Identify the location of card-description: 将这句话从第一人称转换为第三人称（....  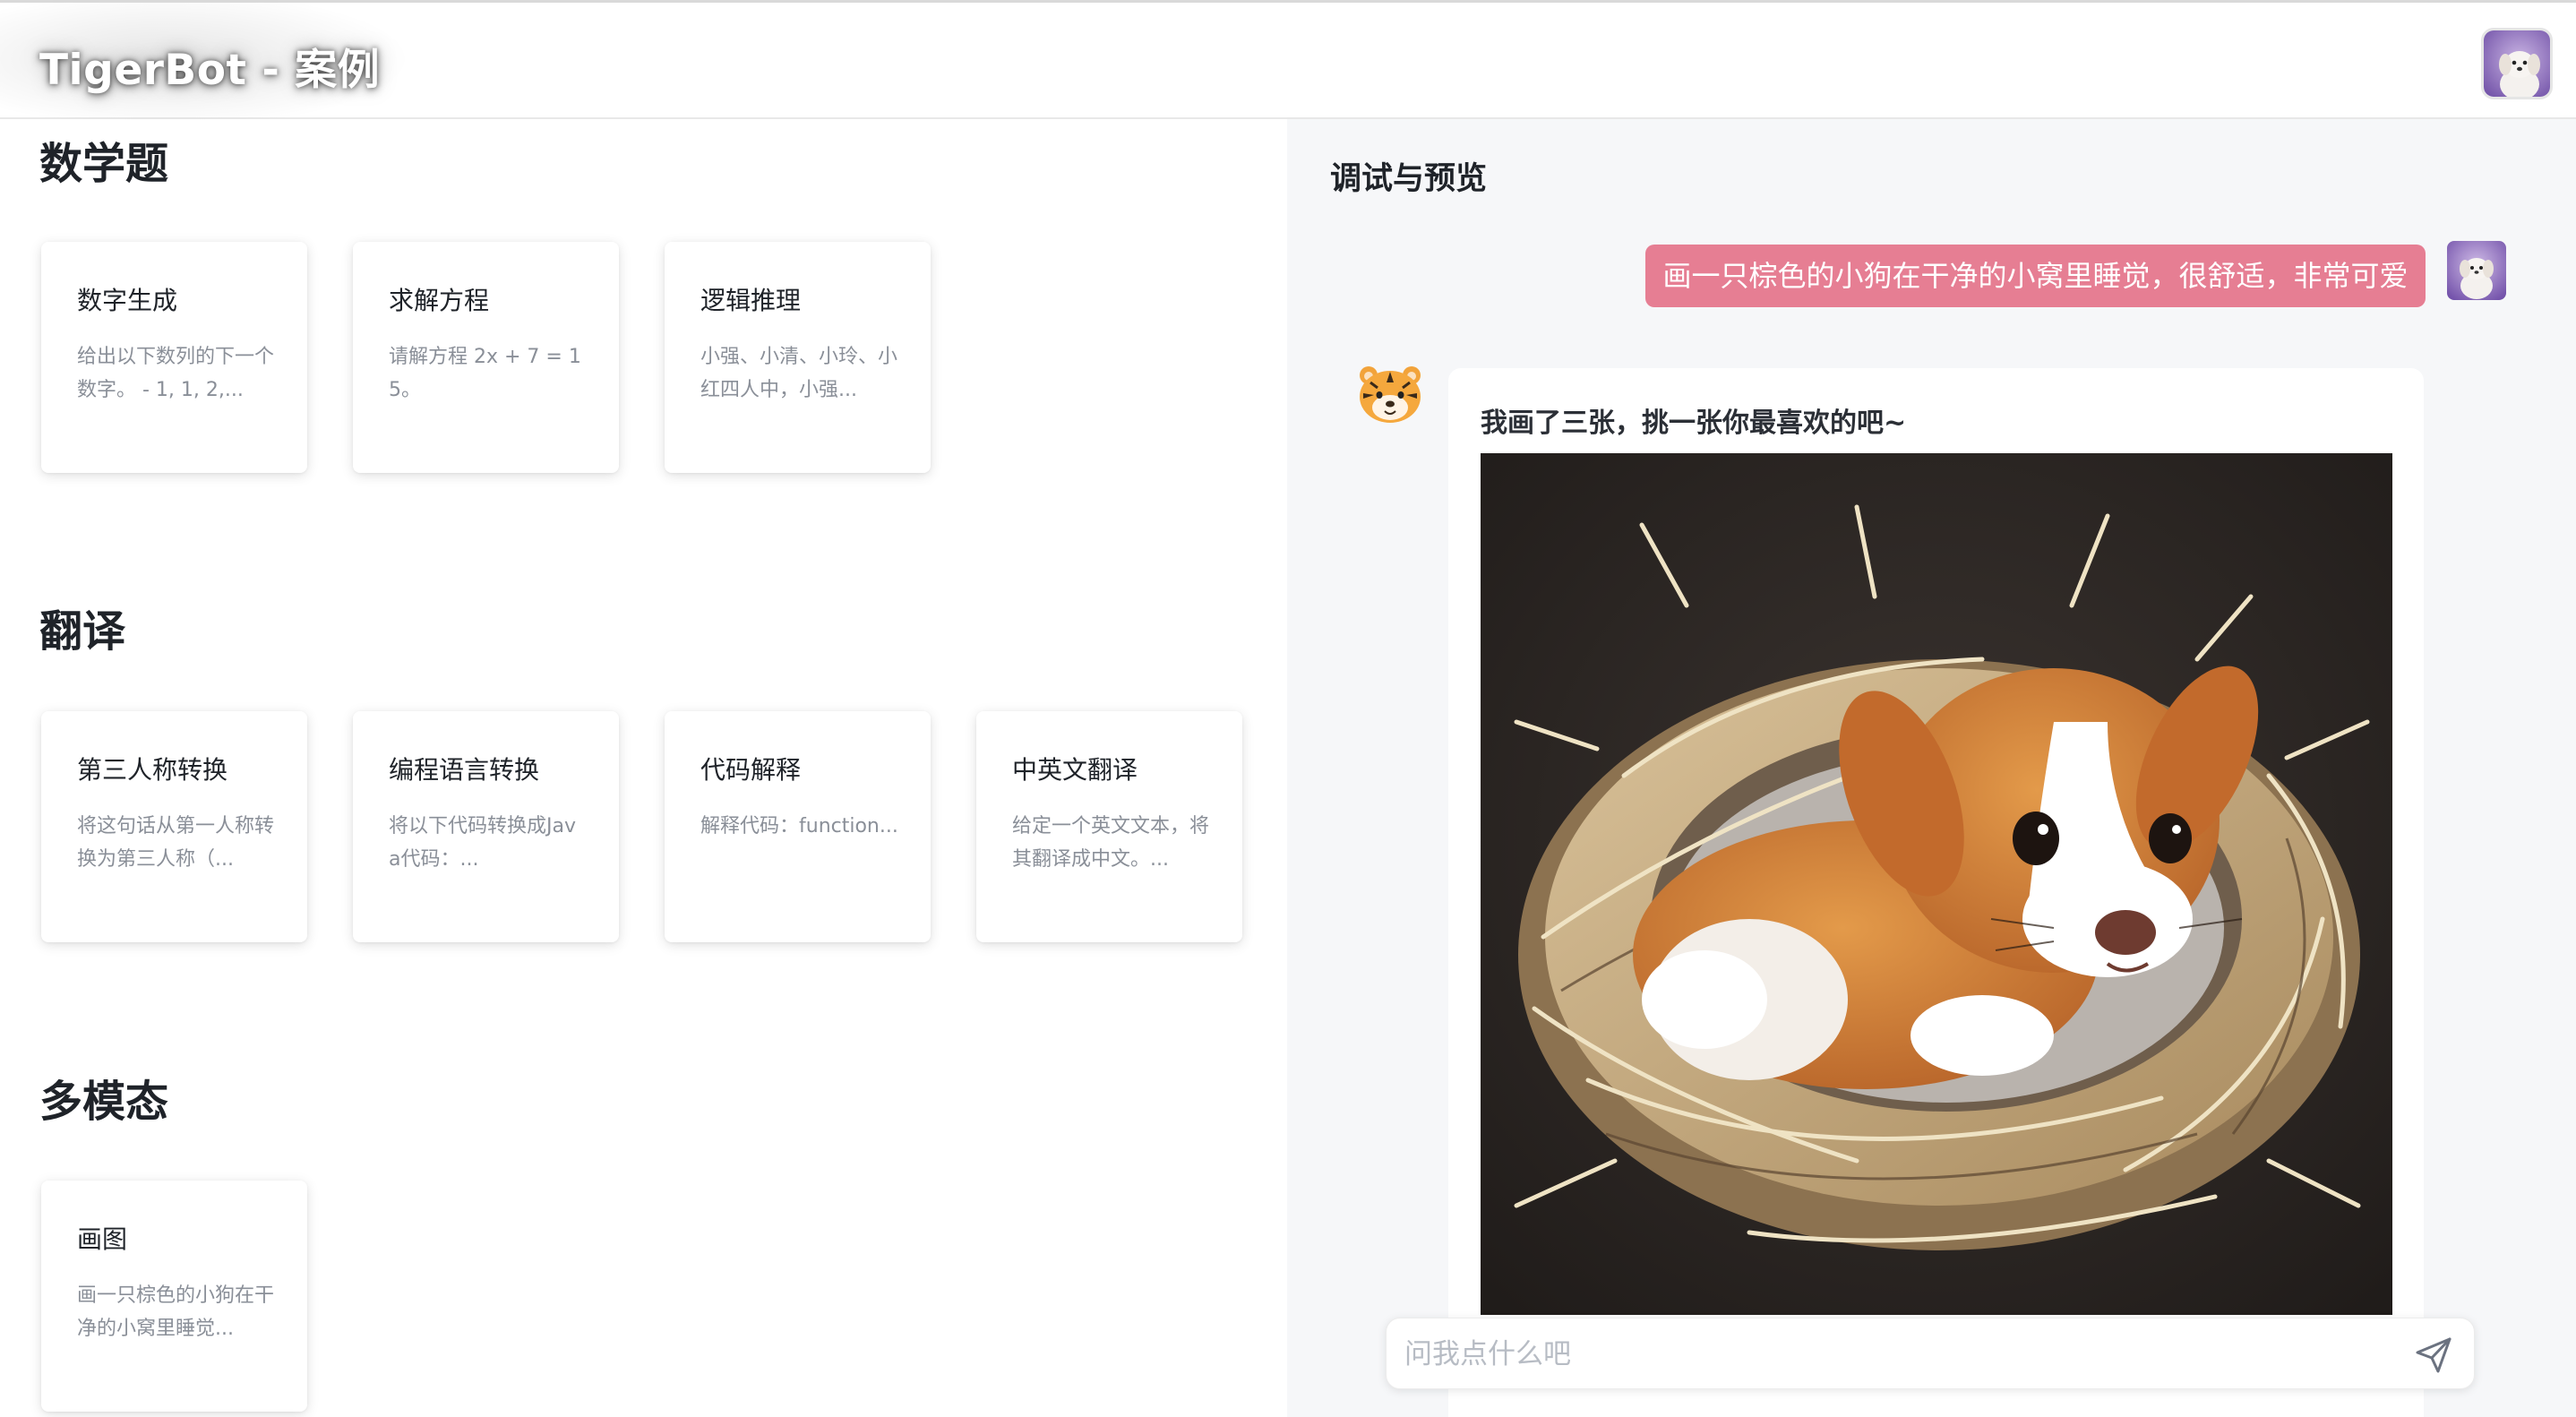
(176, 843).